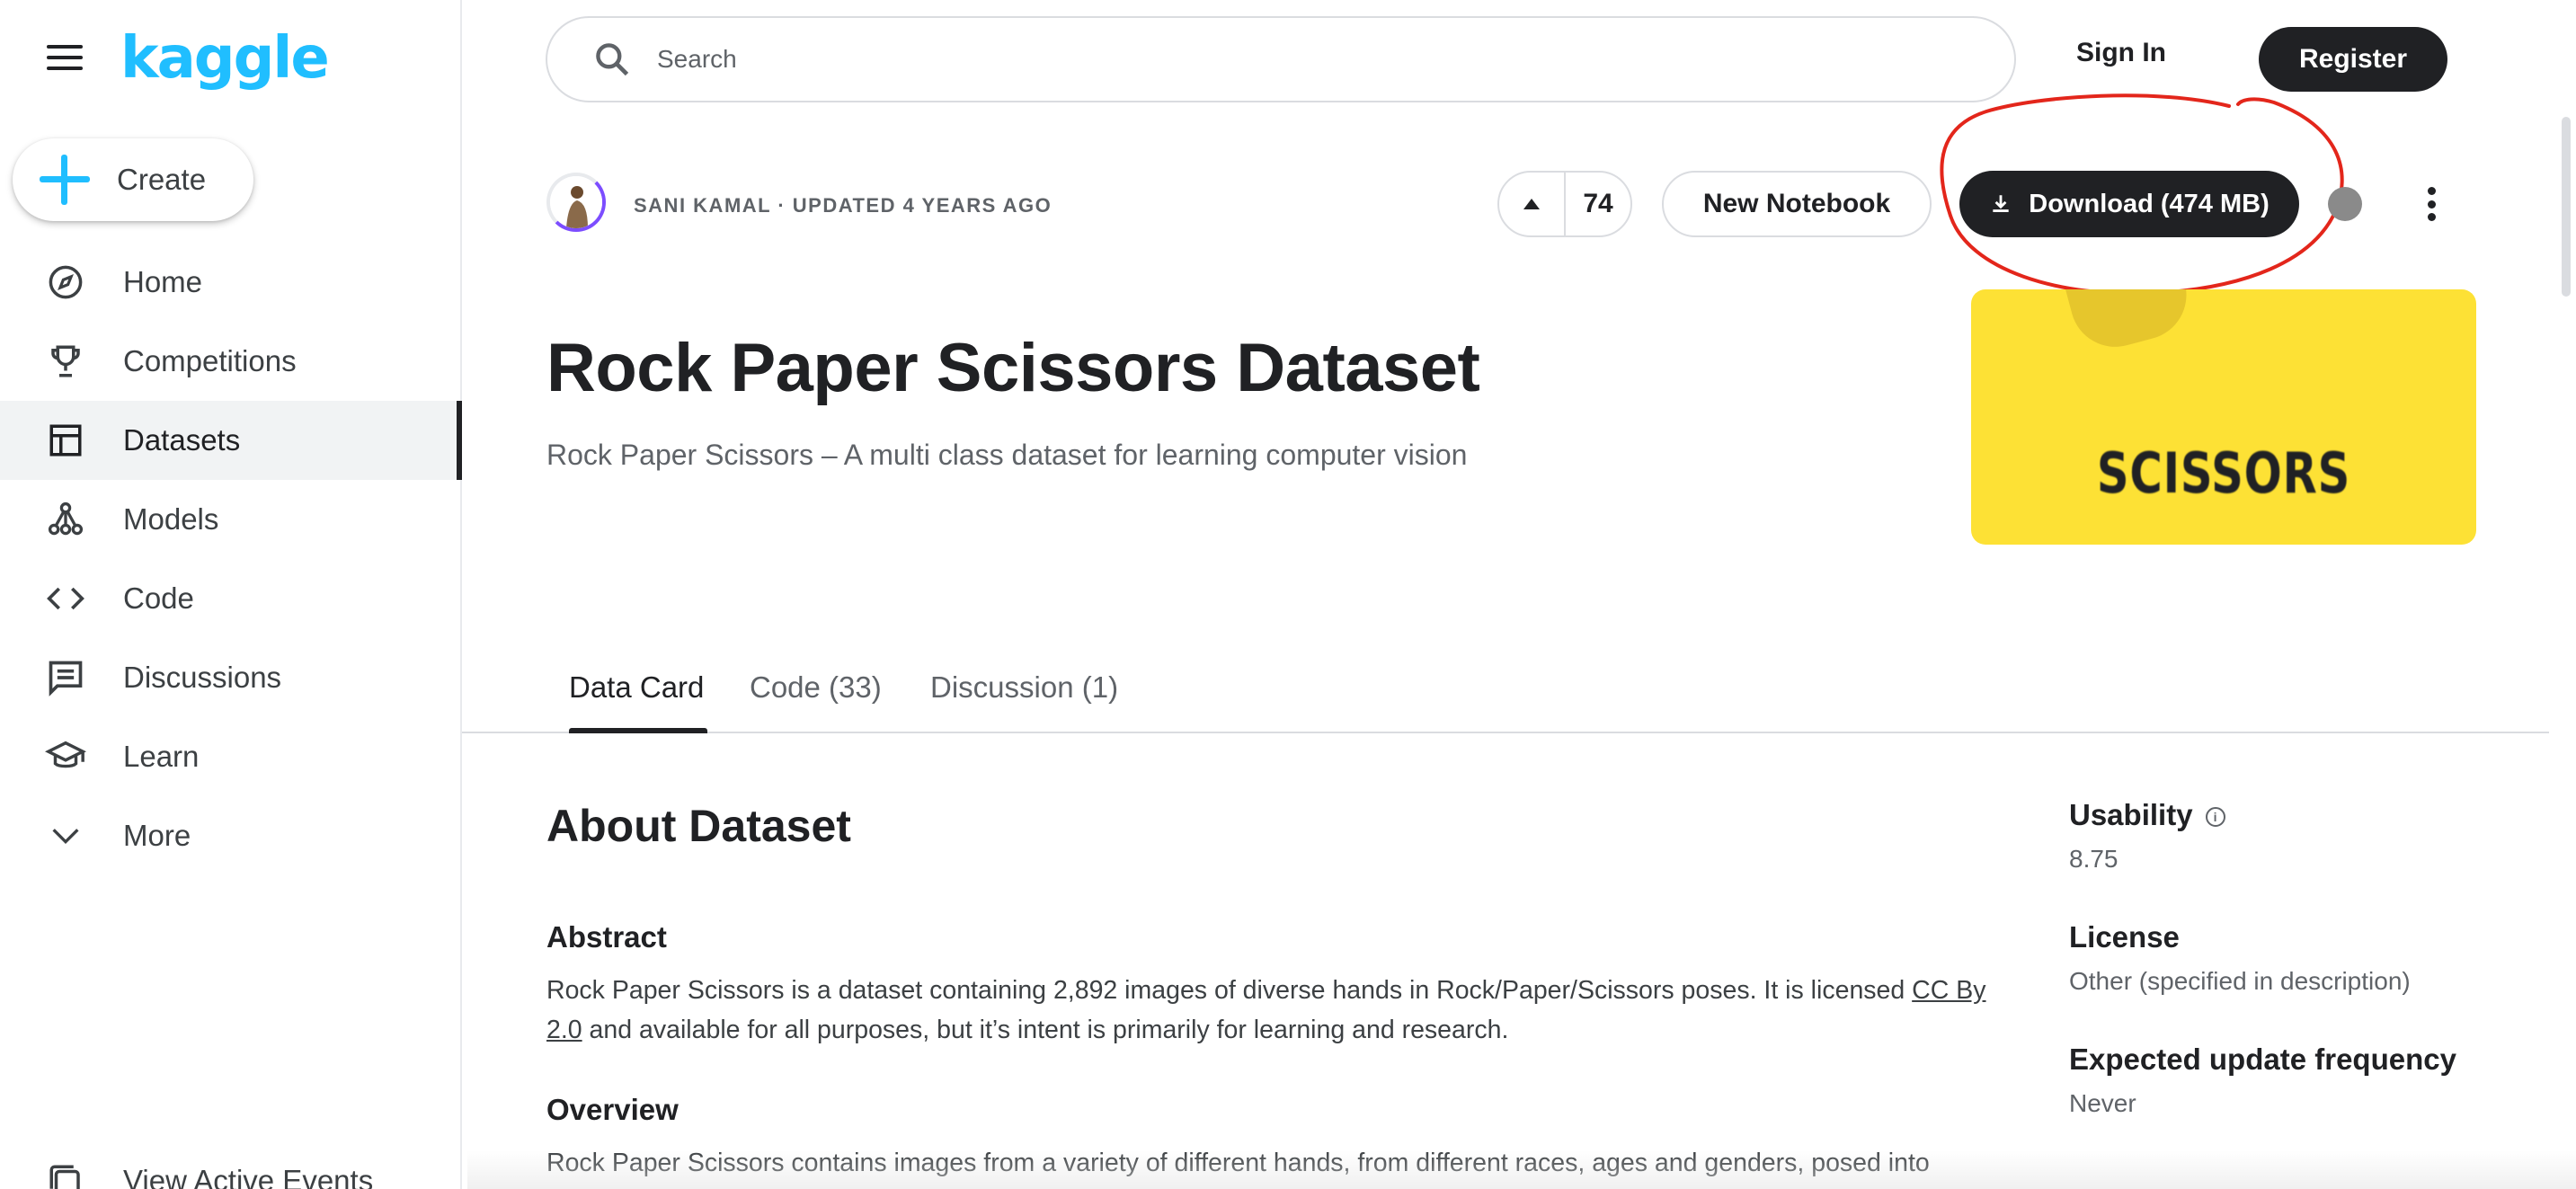 The image size is (2576, 1189). What do you see at coordinates (157, 835) in the screenshot?
I see `sidebar-item-label: More` at bounding box center [157, 835].